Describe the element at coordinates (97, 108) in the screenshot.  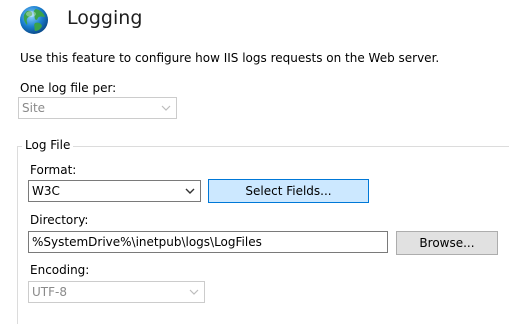
I see `log-per-select: Site` at that location.